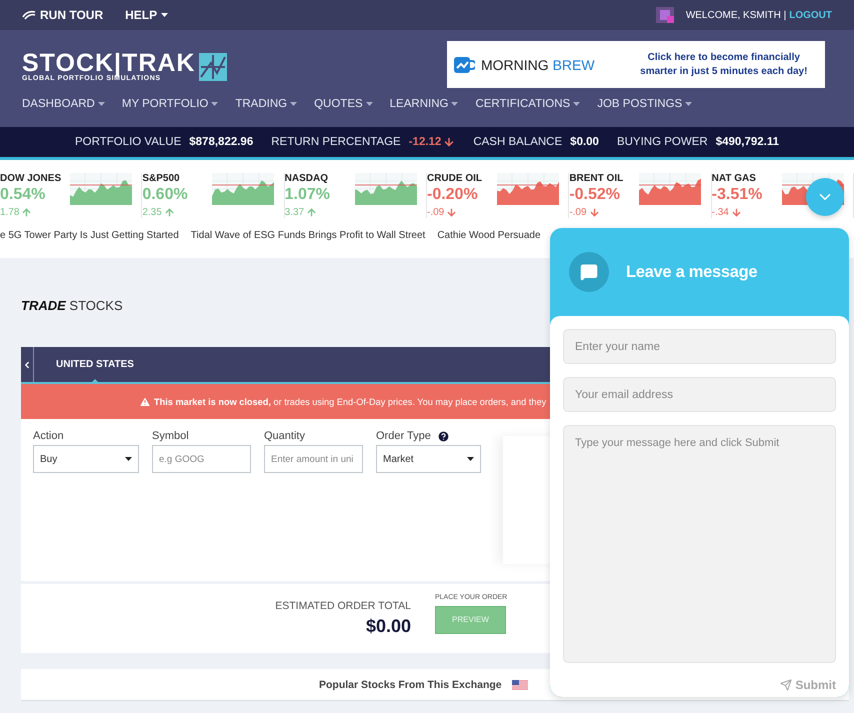 The image size is (854, 713). Describe the element at coordinates (489, 235) in the screenshot. I see `news-headline: Cathie Wood Persuade` at that location.